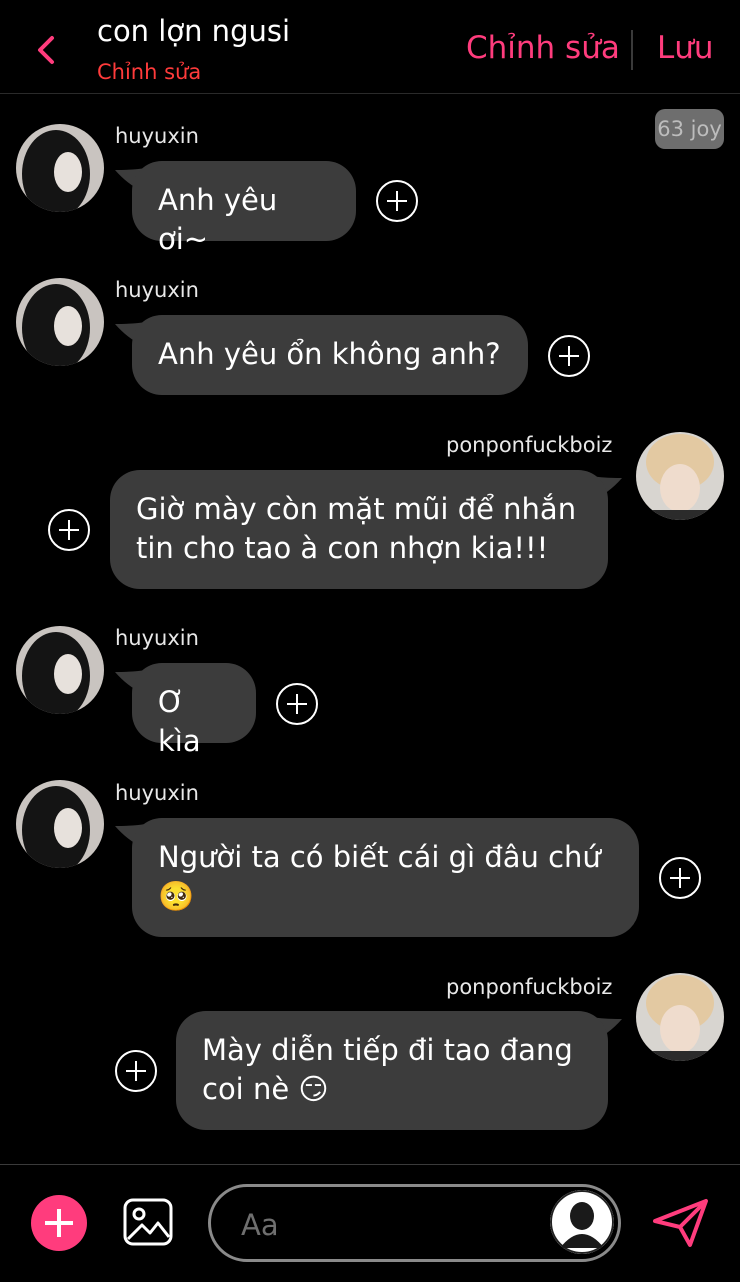  I want to click on chat-title: con lợn ngusi, so click(194, 31).